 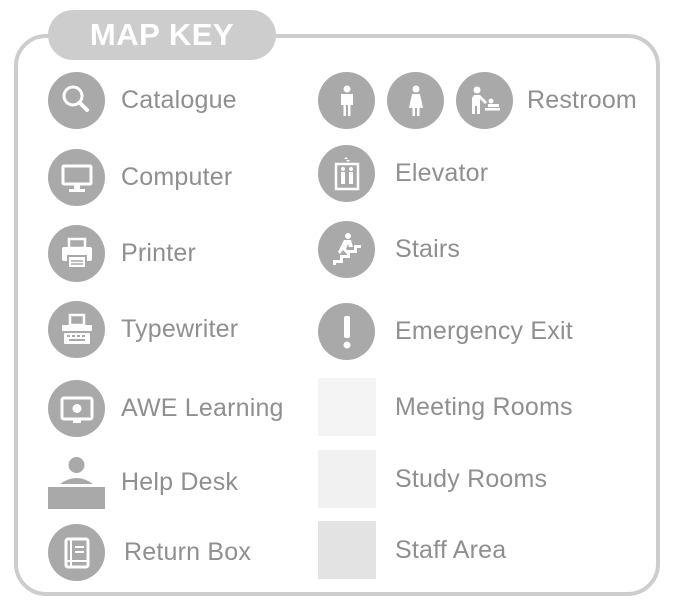 I want to click on legend-item-emergency-exit: Emergency Exit, so click(x=445, y=331).